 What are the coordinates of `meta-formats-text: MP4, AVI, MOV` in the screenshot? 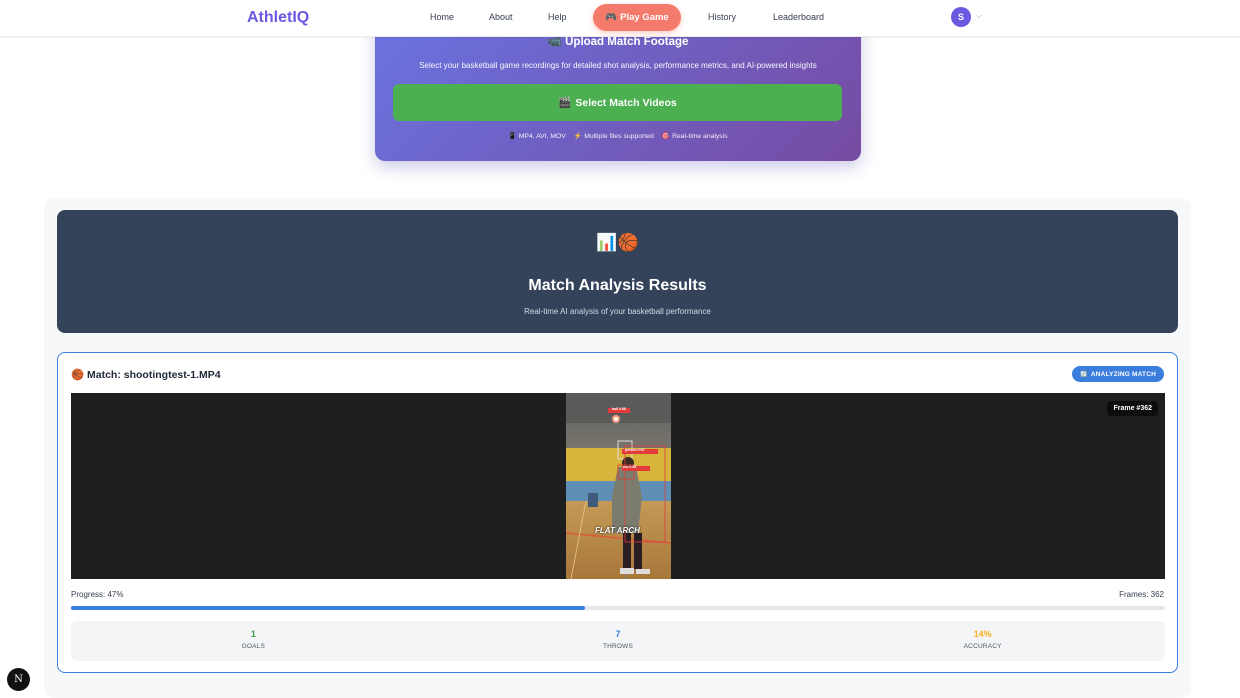 It's located at (542, 136).